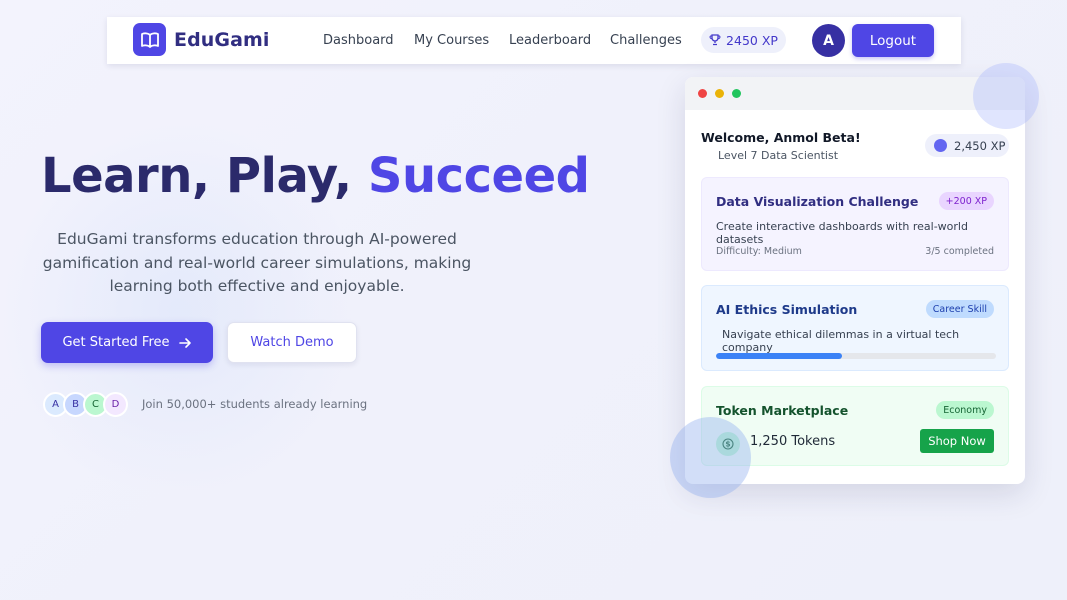 This screenshot has height=600, width=1067. I want to click on token-balance: 1,250 Tokens, so click(793, 441).